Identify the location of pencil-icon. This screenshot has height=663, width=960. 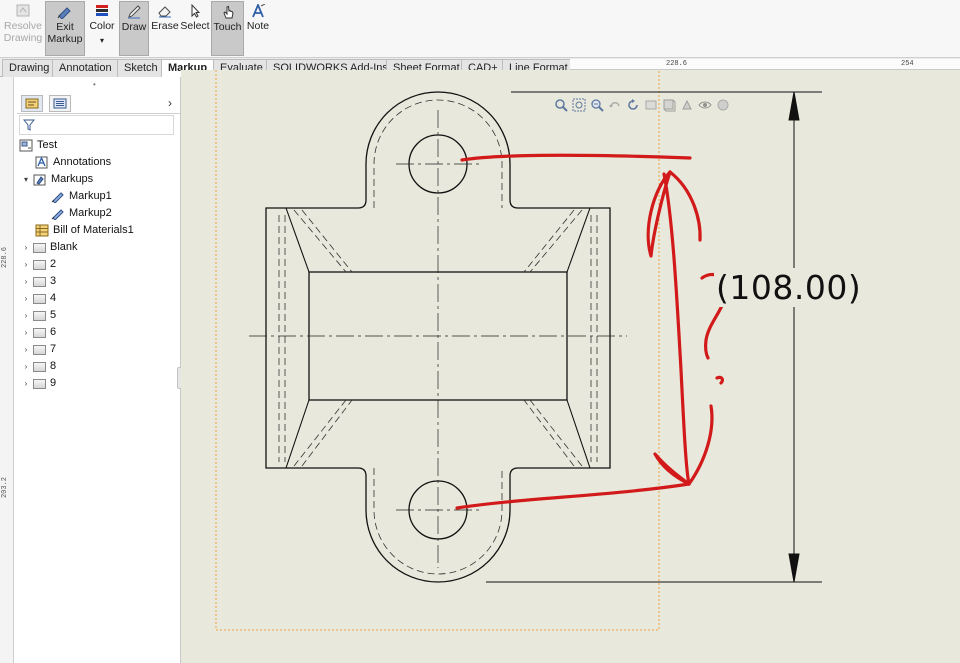
(134, 12).